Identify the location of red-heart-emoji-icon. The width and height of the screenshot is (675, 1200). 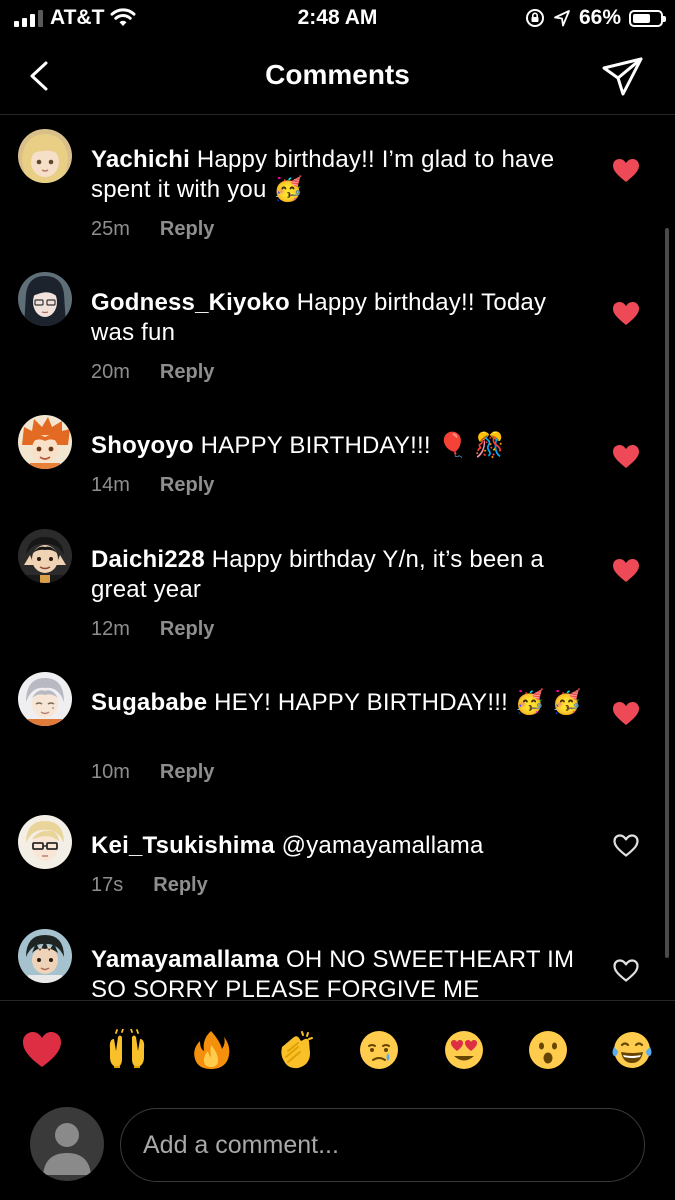
(42, 1050).